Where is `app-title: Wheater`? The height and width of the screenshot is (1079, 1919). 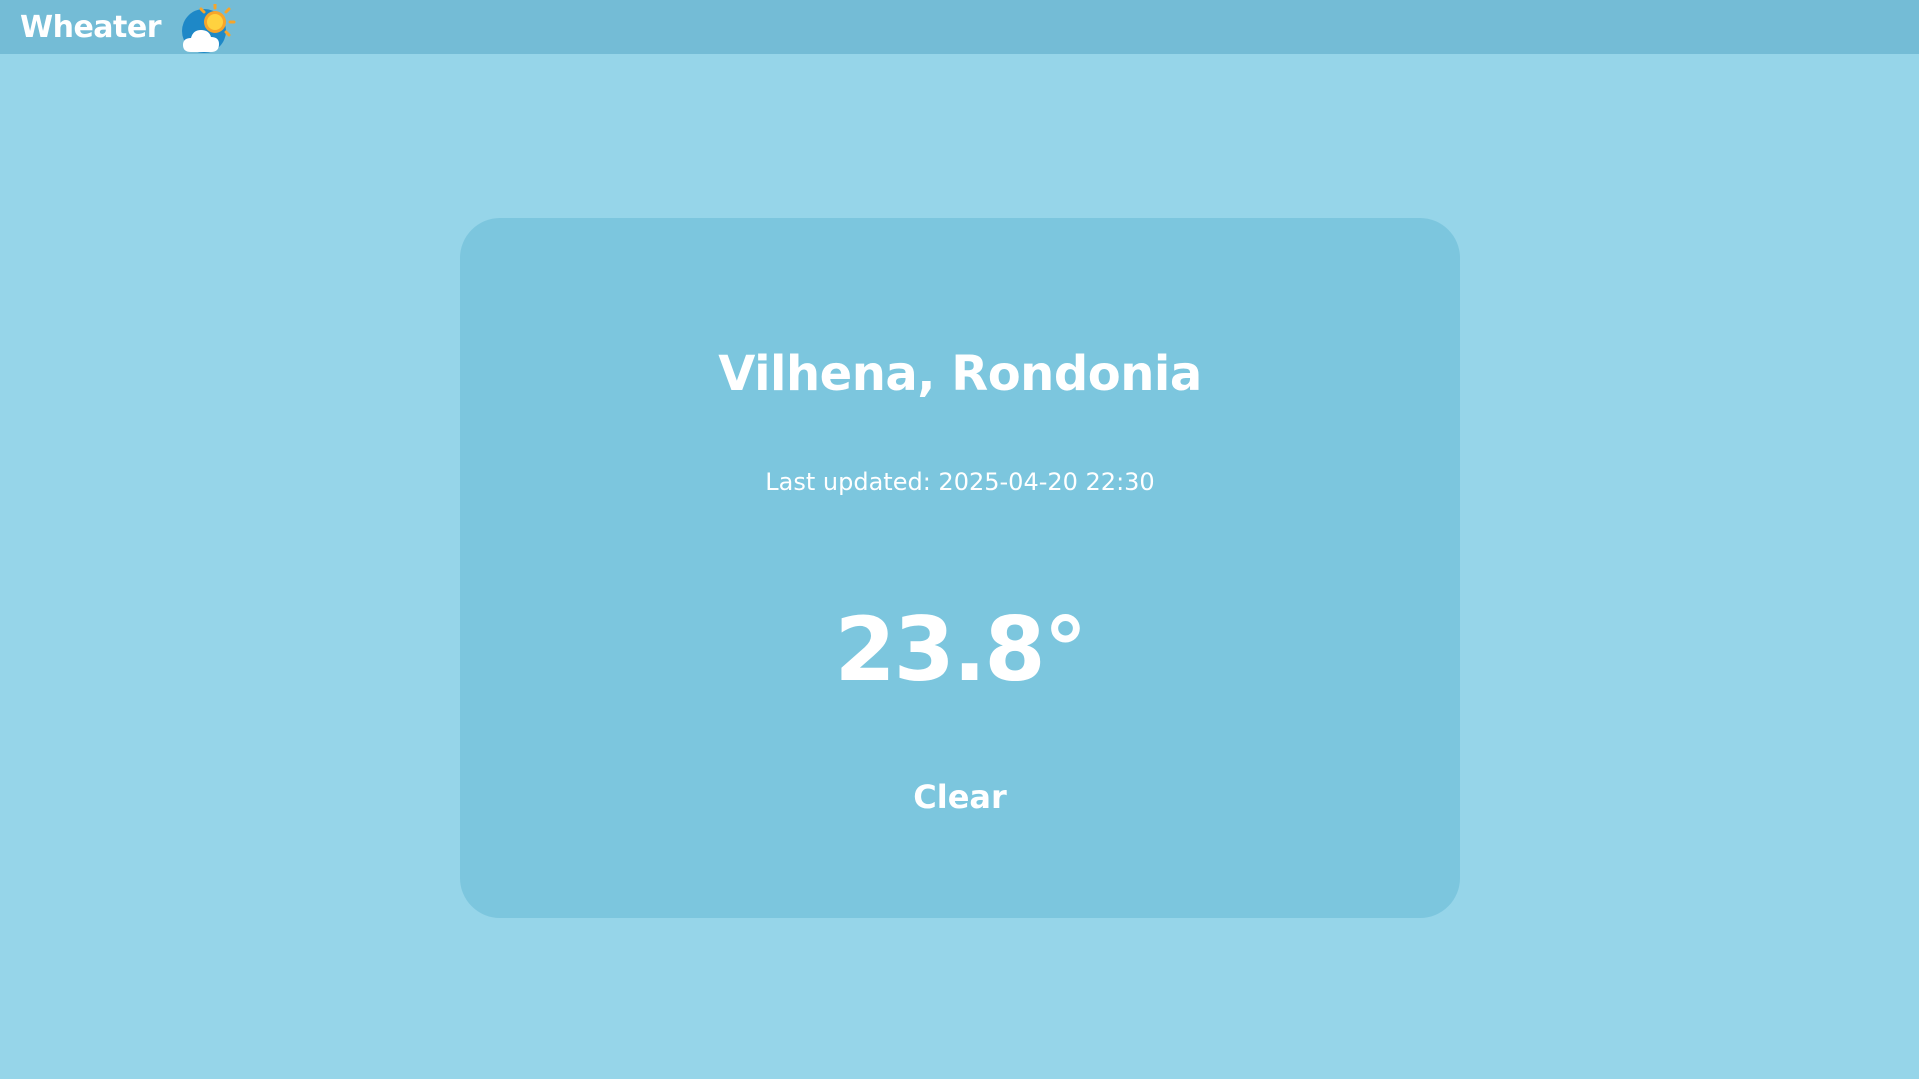
app-title: Wheater is located at coordinates (91, 27).